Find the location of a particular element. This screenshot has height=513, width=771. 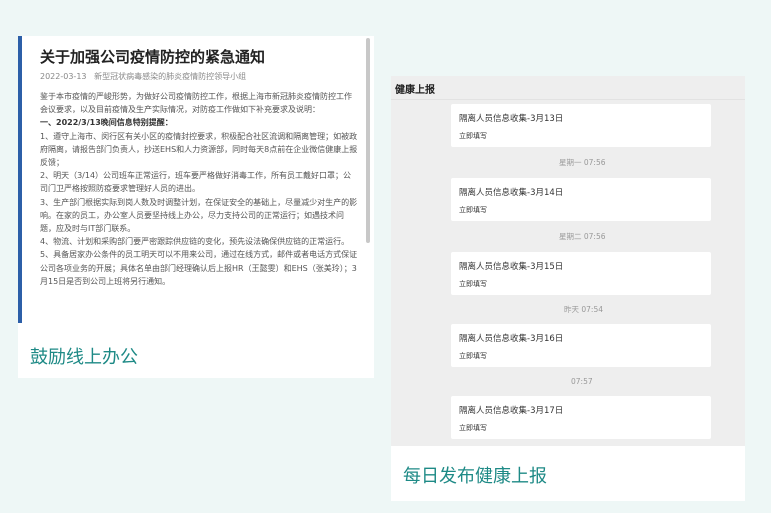

message-card: 隔离人员信息收集-3月14日 立即填写 is located at coordinates (581, 199).